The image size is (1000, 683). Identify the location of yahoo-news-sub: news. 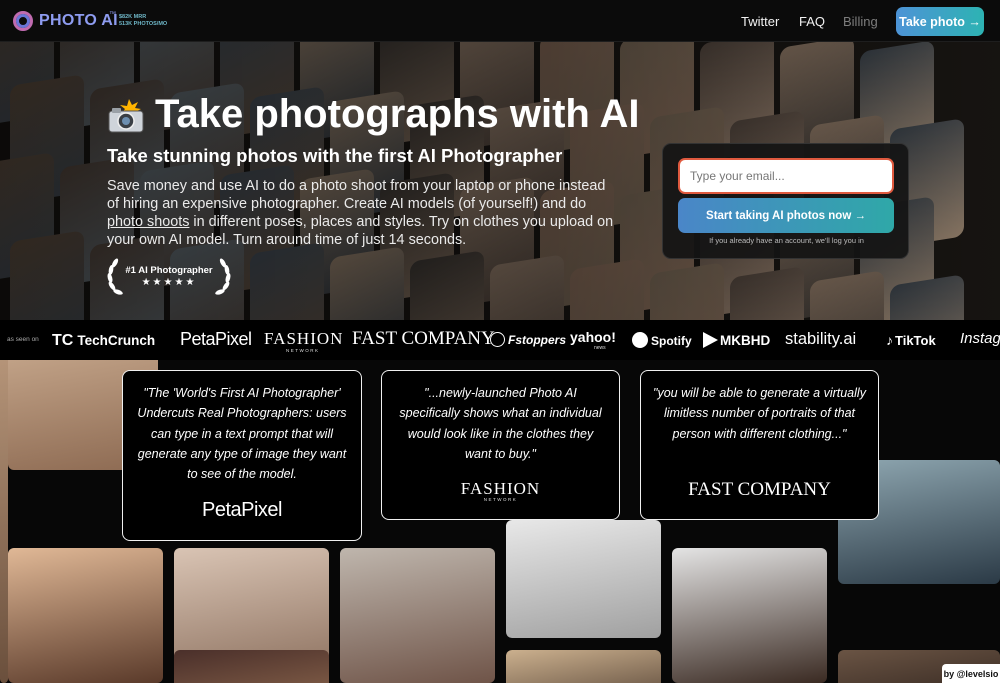
(600, 348).